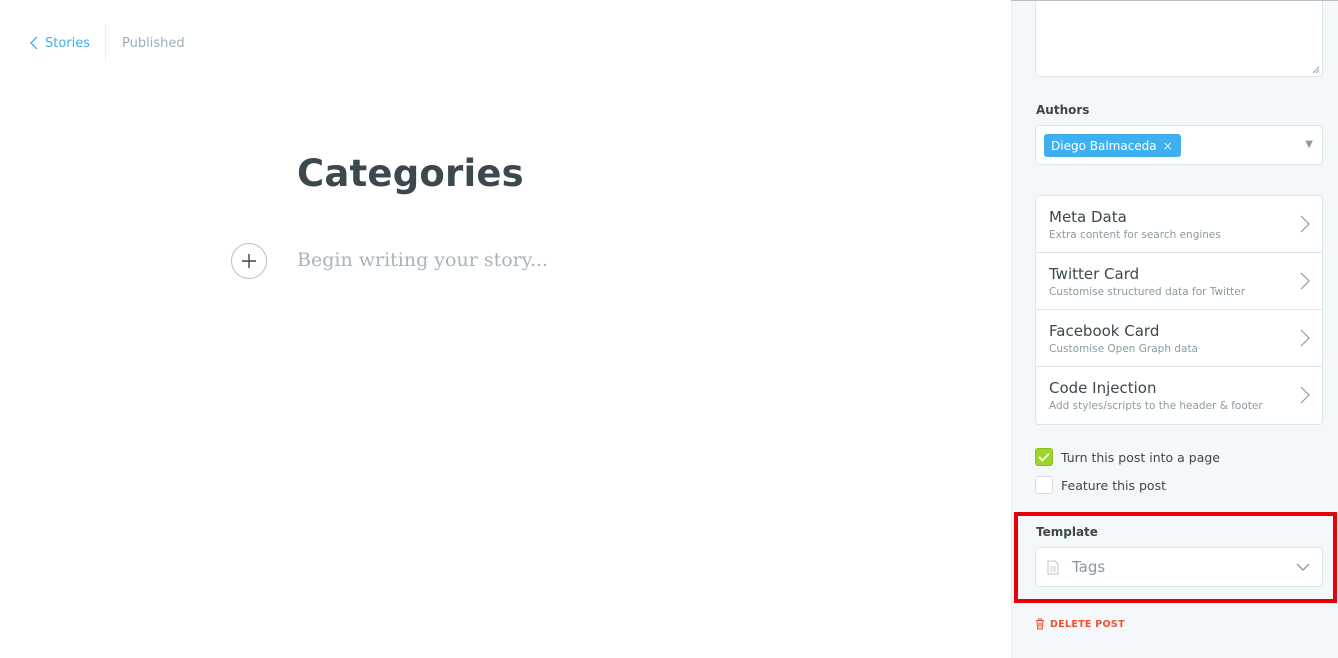 This screenshot has width=1338, height=658. Describe the element at coordinates (1175, 557) in the screenshot. I see `template-highlight-box` at that location.